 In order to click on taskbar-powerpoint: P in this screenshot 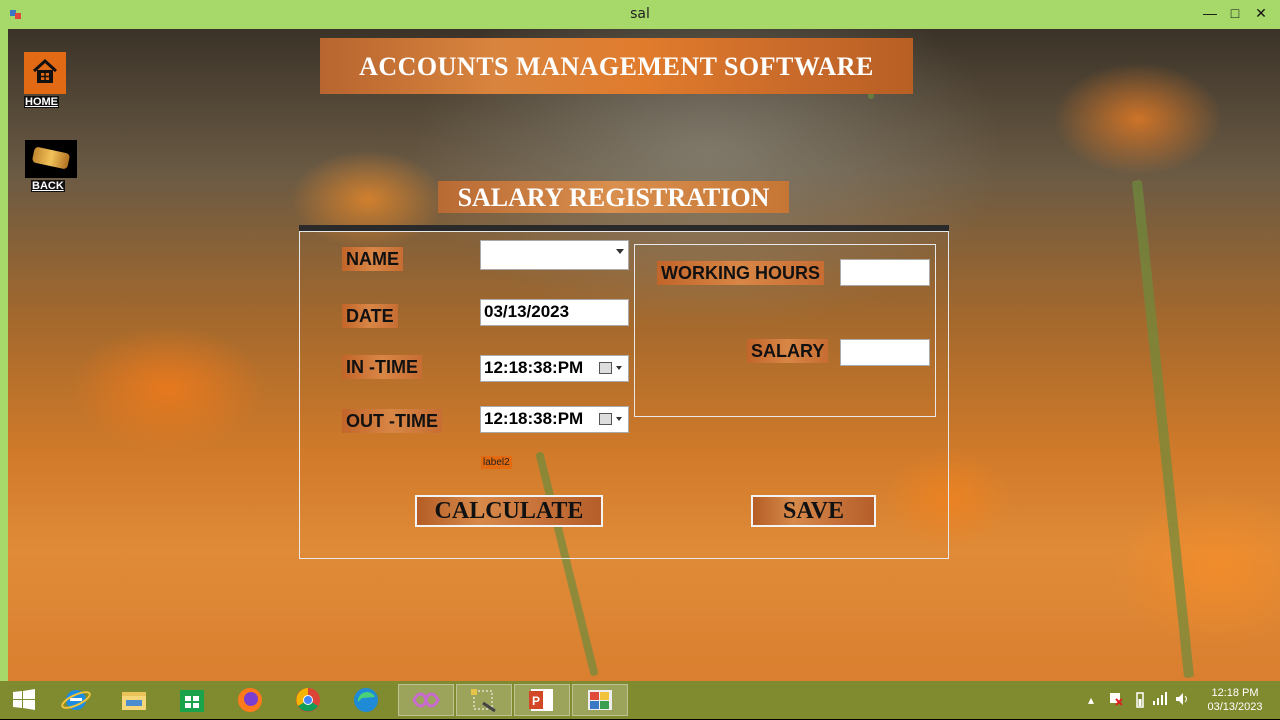, I will do `click(542, 700)`.